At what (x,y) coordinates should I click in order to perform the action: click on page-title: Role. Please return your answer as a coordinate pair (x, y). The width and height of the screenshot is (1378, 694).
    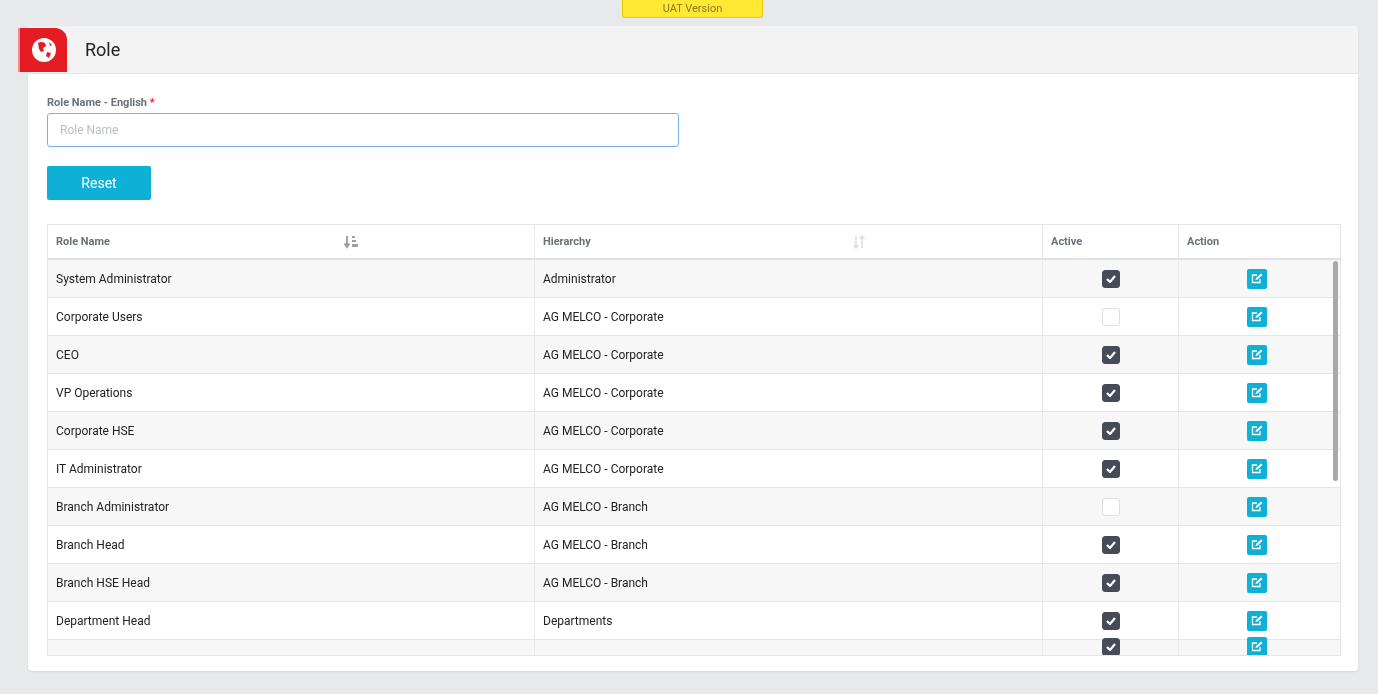
    Looking at the image, I should click on (103, 49).